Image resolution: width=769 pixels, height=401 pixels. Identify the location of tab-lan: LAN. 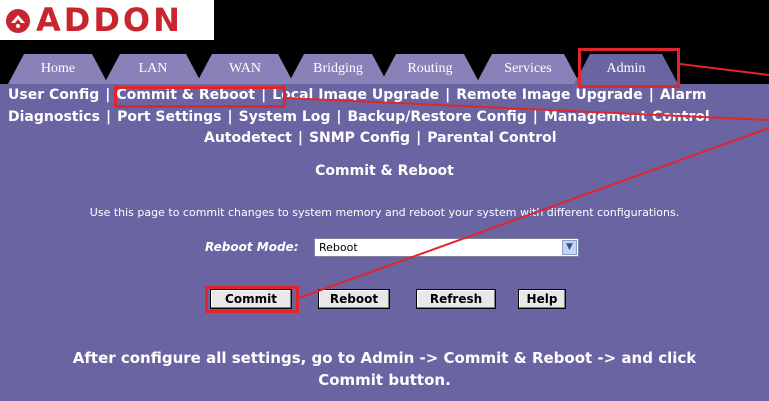
(153, 69).